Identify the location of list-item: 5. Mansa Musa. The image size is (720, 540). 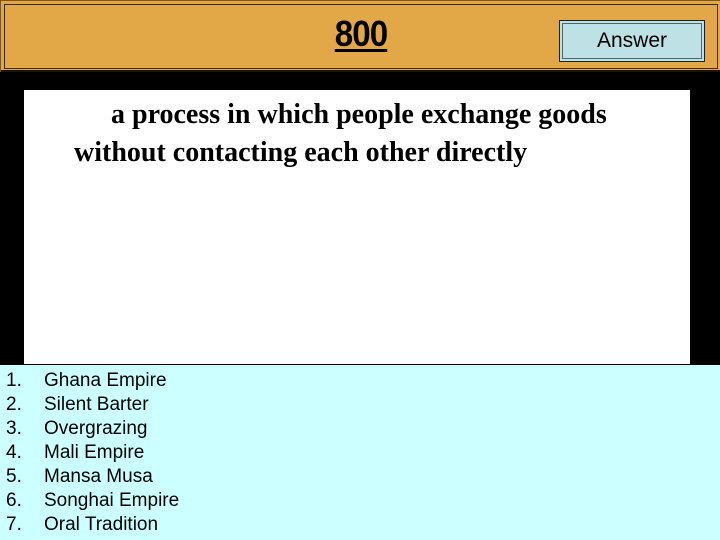
(92, 477).